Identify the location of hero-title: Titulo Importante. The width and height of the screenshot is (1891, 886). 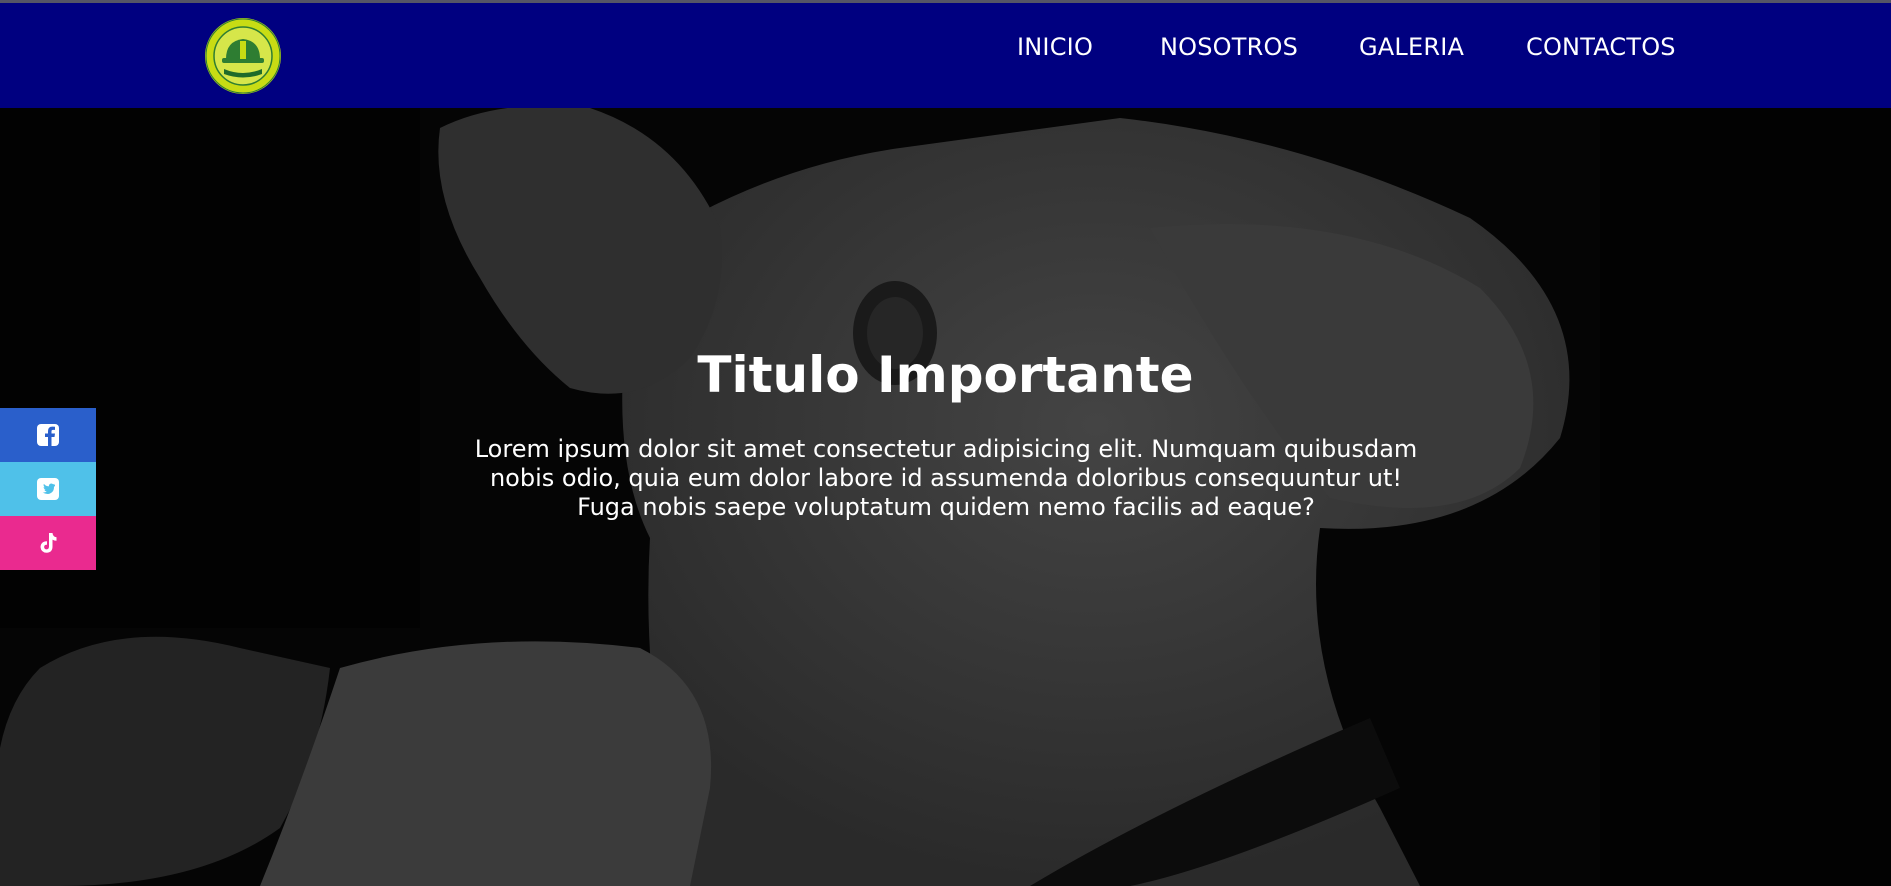
(945, 375).